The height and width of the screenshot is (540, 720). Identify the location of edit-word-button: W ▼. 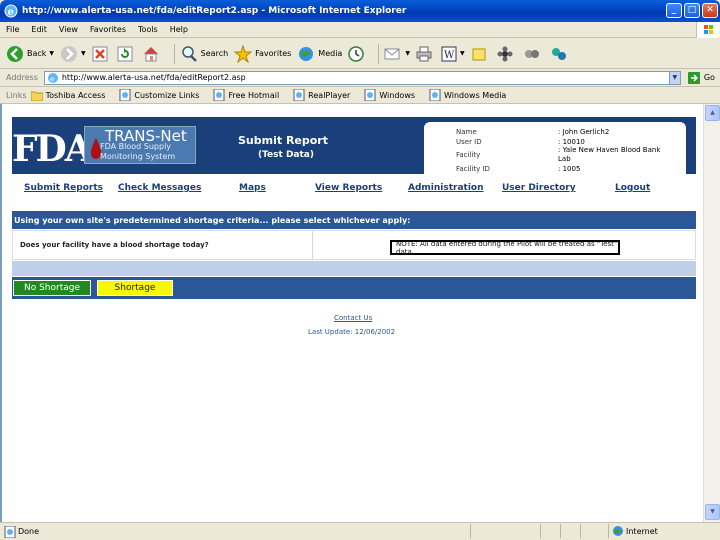
(453, 54).